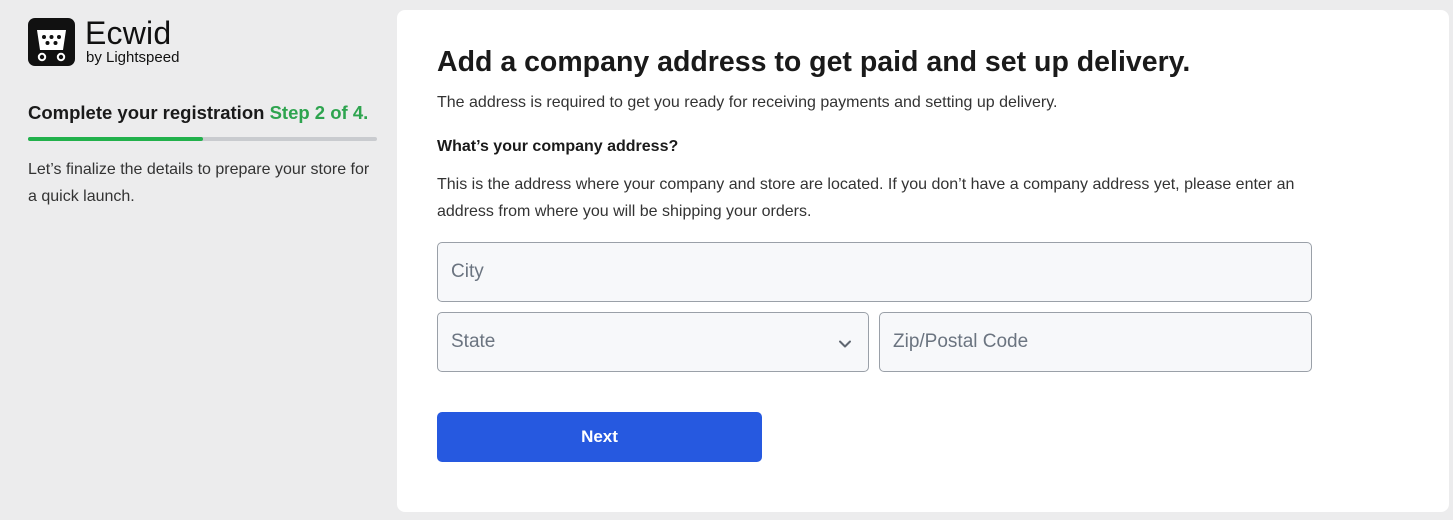 The width and height of the screenshot is (1453, 520). Describe the element at coordinates (1095, 342) in the screenshot. I see `zip-input: Zip/Postal Code` at that location.